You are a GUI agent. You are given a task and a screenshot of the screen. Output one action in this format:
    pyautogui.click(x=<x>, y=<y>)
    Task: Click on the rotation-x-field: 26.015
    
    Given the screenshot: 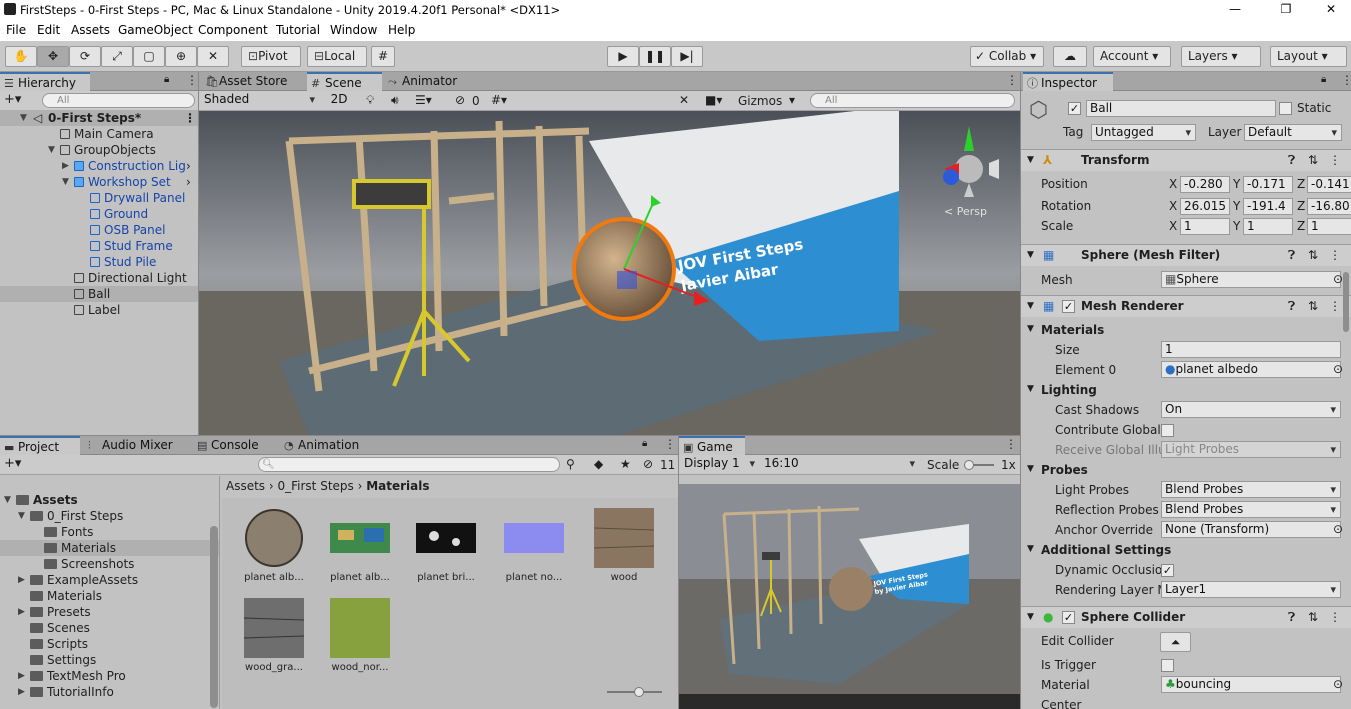 What is the action you would take?
    pyautogui.click(x=1205, y=206)
    